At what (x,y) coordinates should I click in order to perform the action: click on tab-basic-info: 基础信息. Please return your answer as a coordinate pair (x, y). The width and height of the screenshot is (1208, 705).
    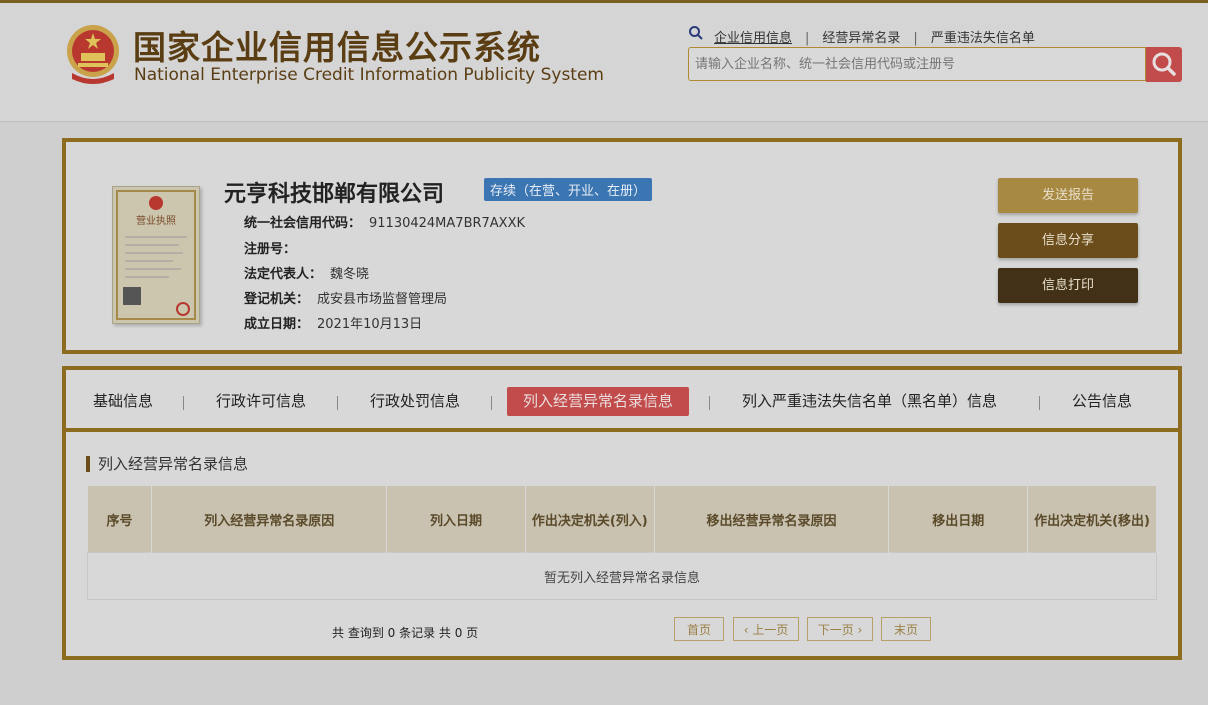
    Looking at the image, I should click on (123, 401).